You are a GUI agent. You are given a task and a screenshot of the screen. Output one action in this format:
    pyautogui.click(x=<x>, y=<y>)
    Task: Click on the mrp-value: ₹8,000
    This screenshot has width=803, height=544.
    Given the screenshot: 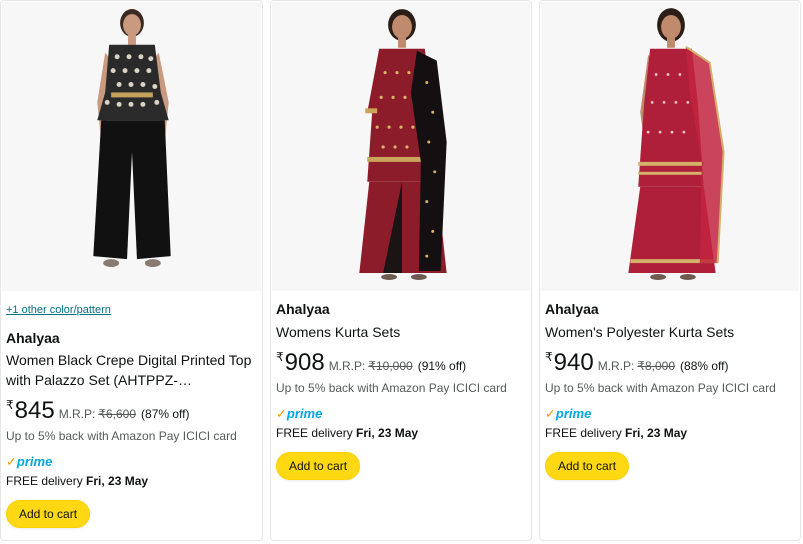 What is the action you would take?
    pyautogui.click(x=656, y=366)
    